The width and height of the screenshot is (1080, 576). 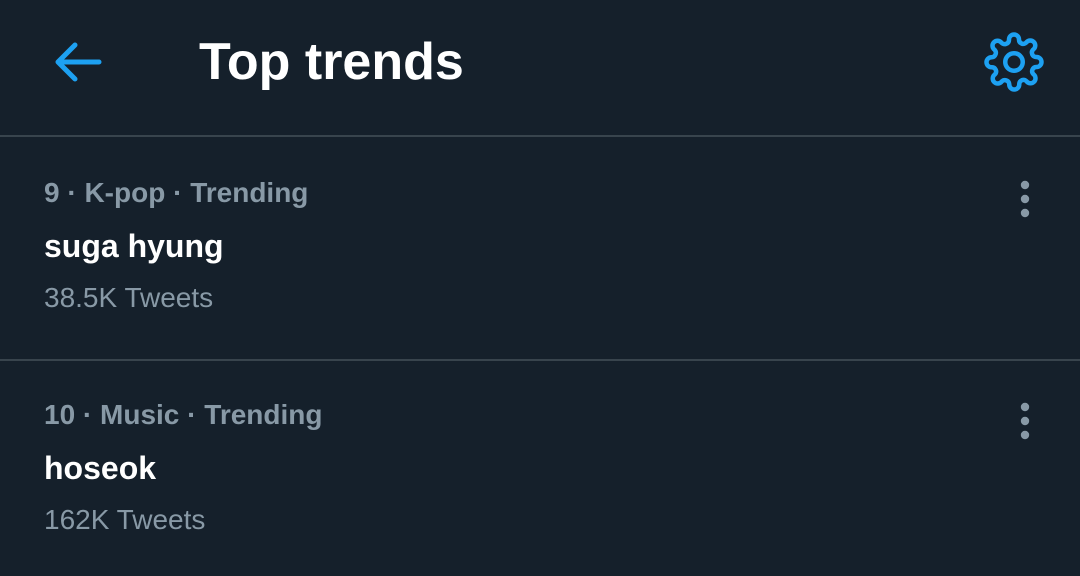 What do you see at coordinates (129, 297) in the screenshot?
I see `trend-tweet-count: 38.5K Tweets` at bounding box center [129, 297].